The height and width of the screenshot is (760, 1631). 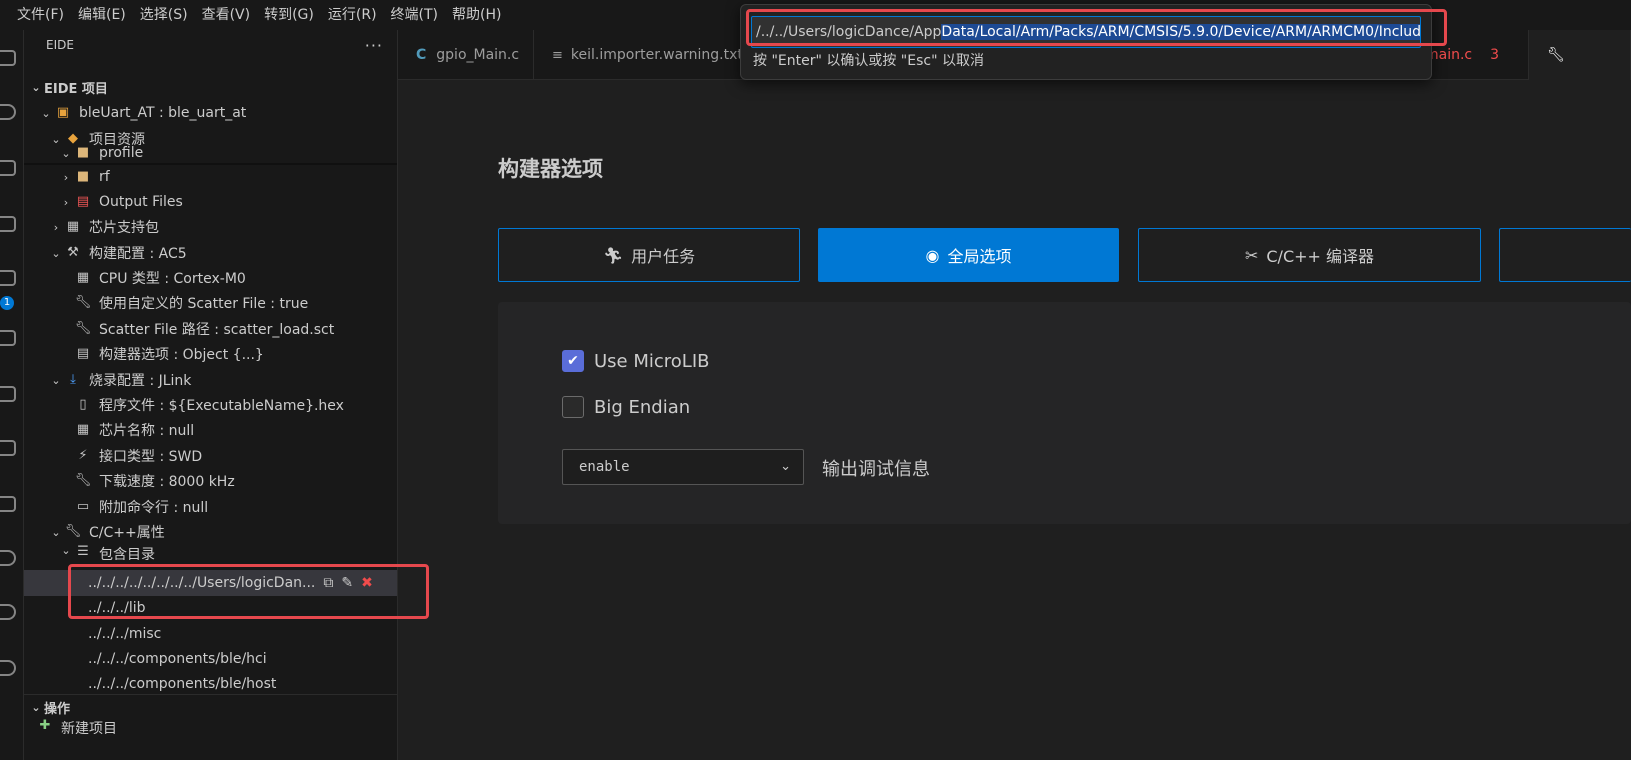 I want to click on chevron-right-icon: ›, so click(x=66, y=177).